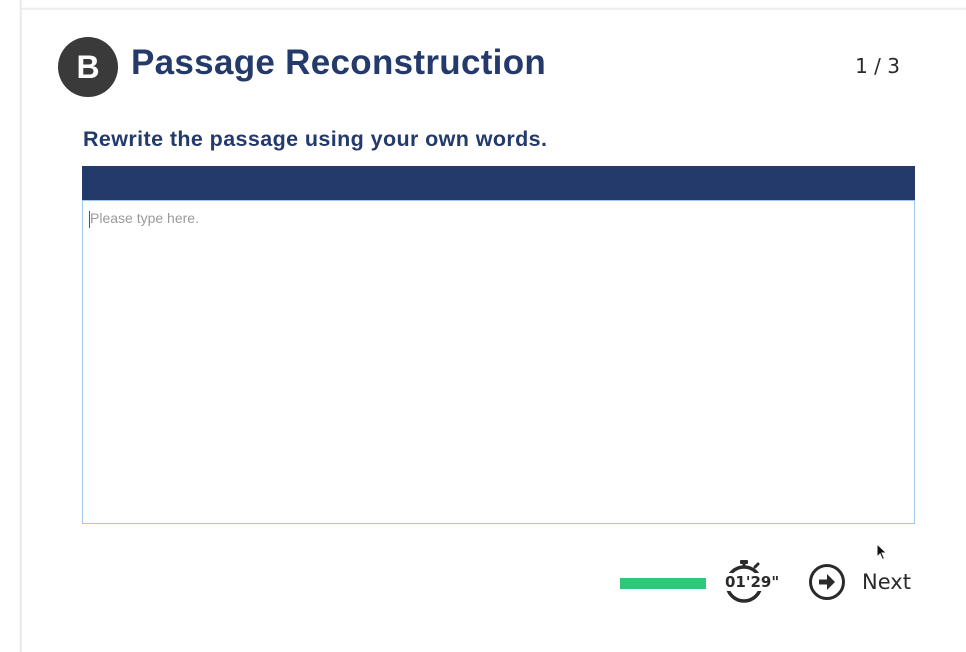 The height and width of the screenshot is (652, 966). I want to click on time-remaining-bar, so click(663, 583).